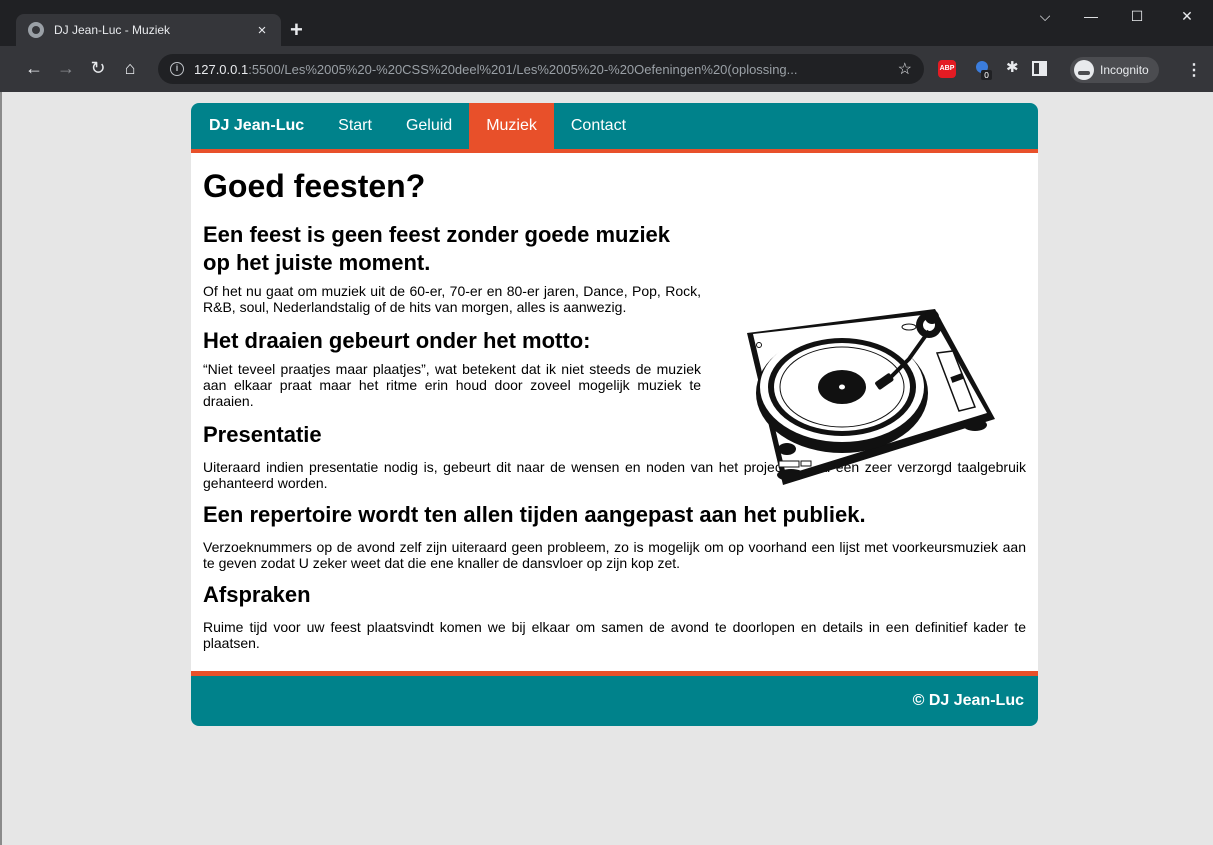 The height and width of the screenshot is (845, 1213). What do you see at coordinates (36, 30) in the screenshot?
I see `globe-icon` at bounding box center [36, 30].